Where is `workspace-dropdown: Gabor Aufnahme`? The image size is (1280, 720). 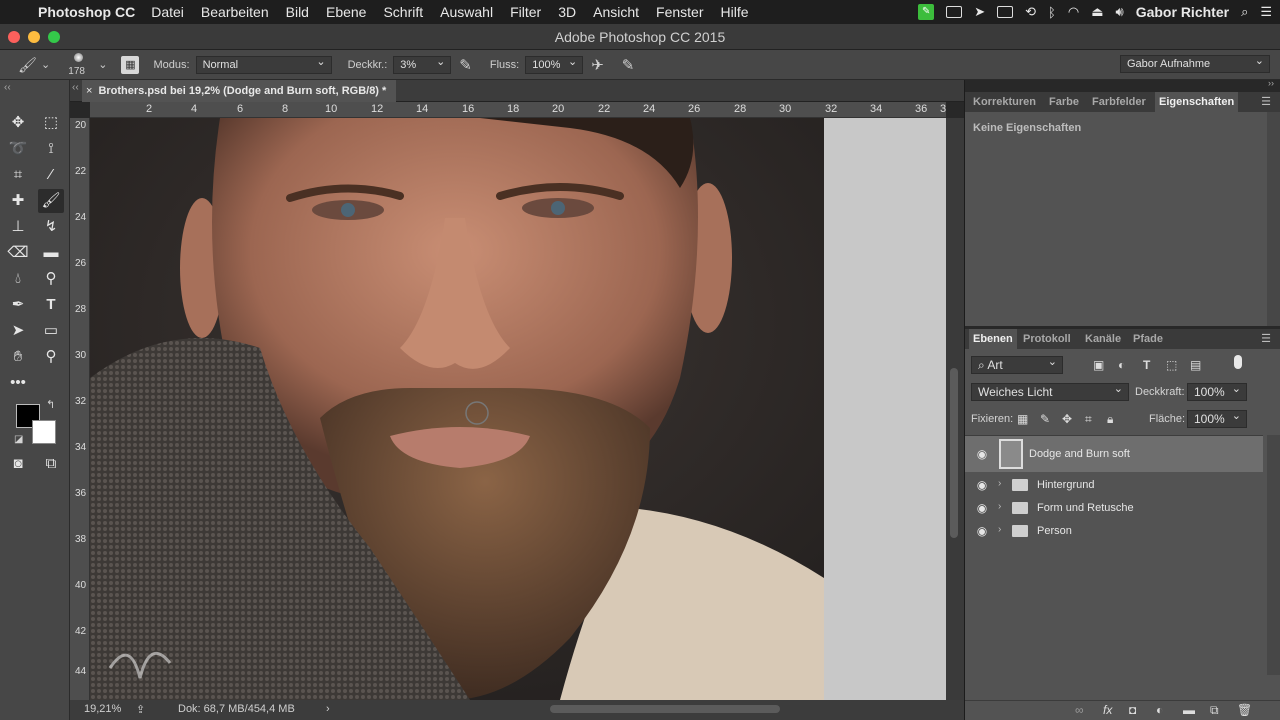 workspace-dropdown: Gabor Aufnahme is located at coordinates (1195, 63).